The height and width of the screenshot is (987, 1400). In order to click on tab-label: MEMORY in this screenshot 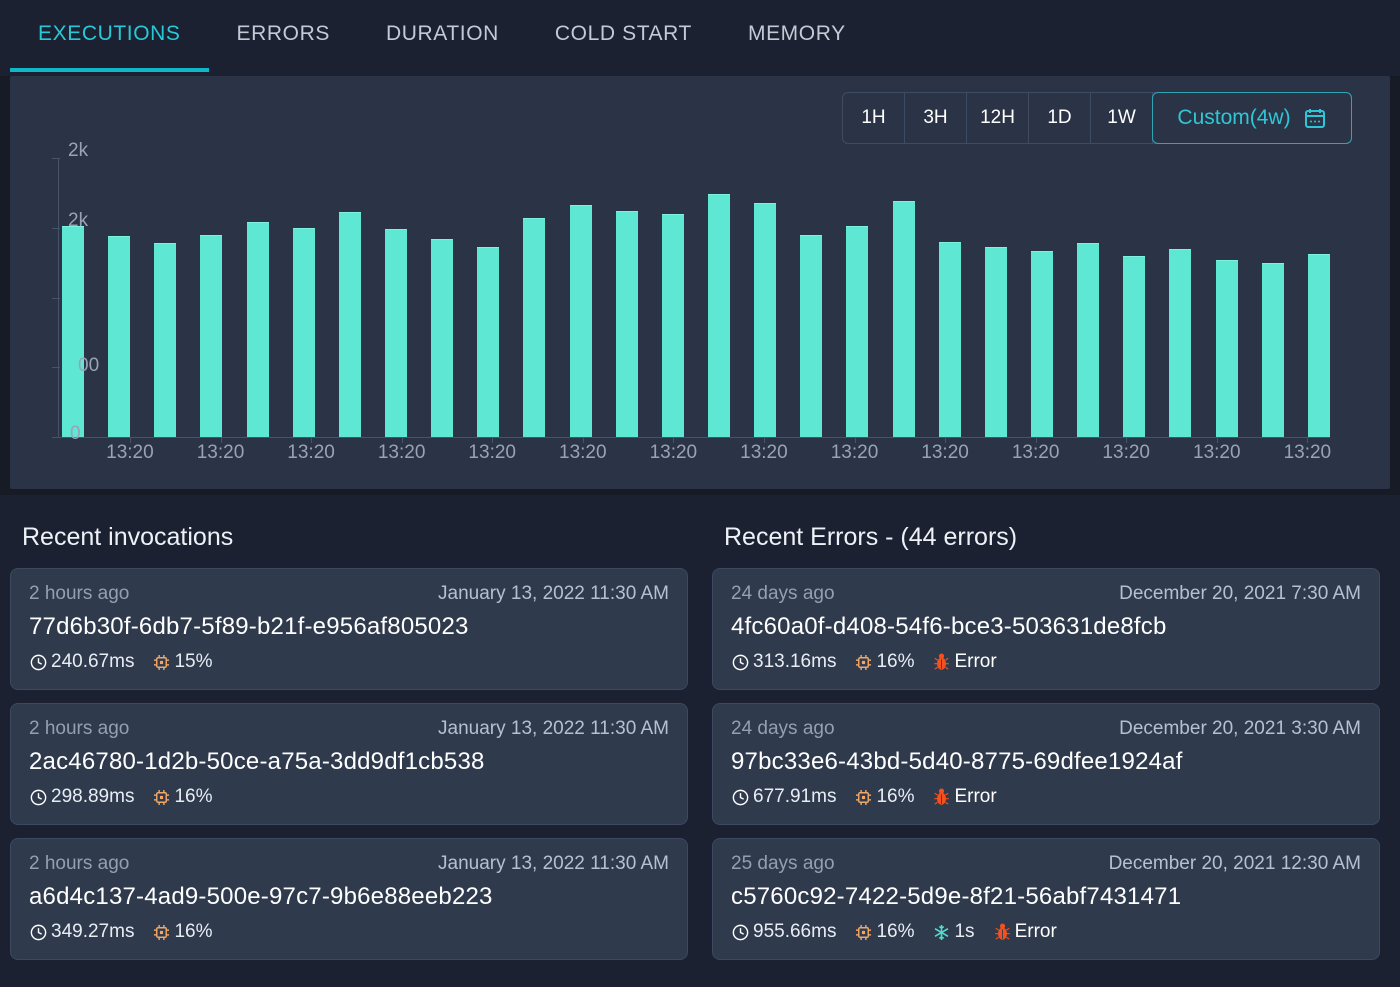, I will do `click(796, 33)`.